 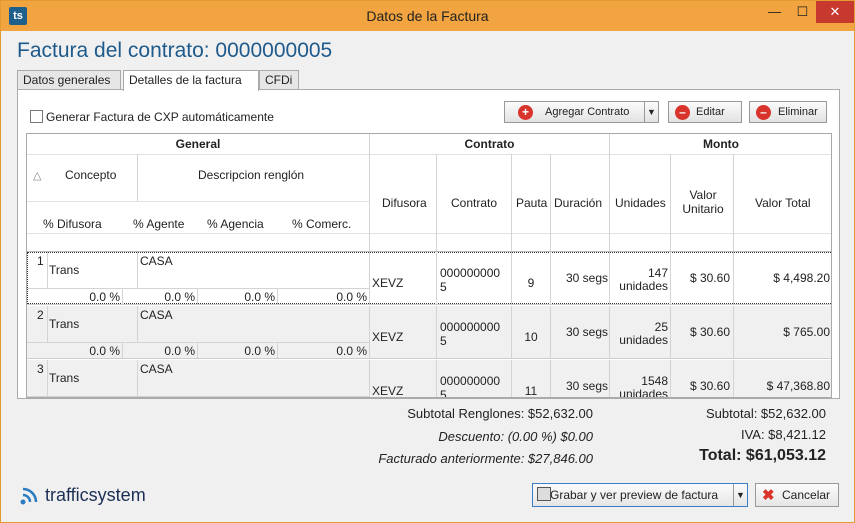 I want to click on total: Total: $61,053.12, so click(x=762, y=455).